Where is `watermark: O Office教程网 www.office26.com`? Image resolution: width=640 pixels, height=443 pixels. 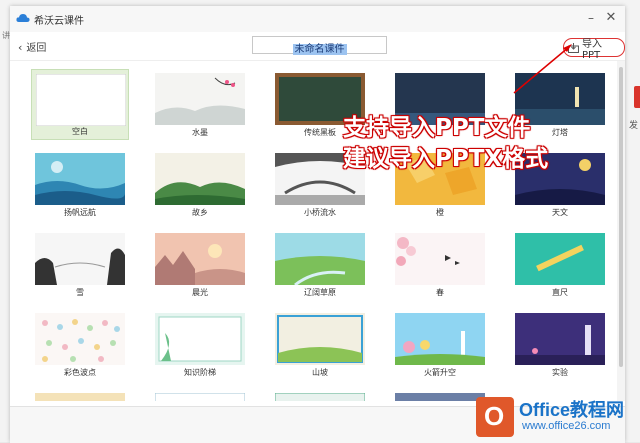
watermark: O Office教程网 www.office26.com is located at coordinates (556, 418).